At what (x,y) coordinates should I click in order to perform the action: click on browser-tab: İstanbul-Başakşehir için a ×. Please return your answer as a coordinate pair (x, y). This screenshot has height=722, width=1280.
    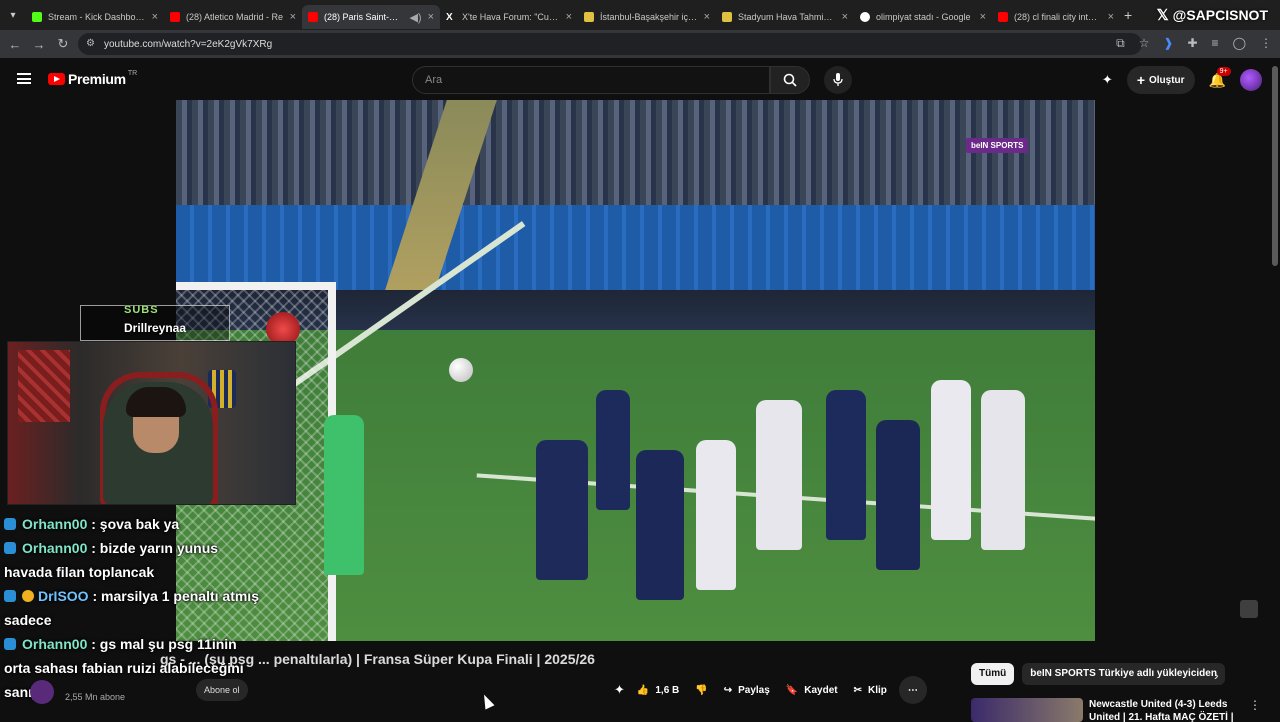
    Looking at the image, I should click on (647, 17).